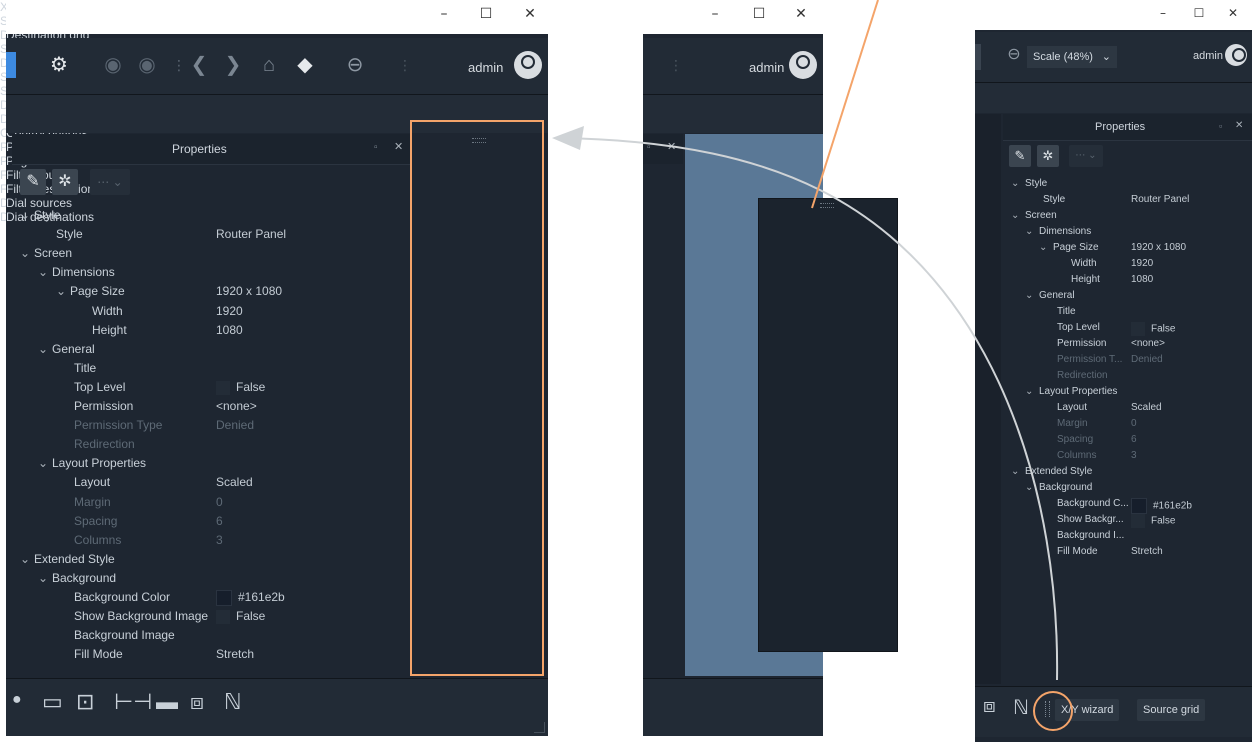 The width and height of the screenshot is (1252, 742). I want to click on property-value: Denied, so click(1147, 359).